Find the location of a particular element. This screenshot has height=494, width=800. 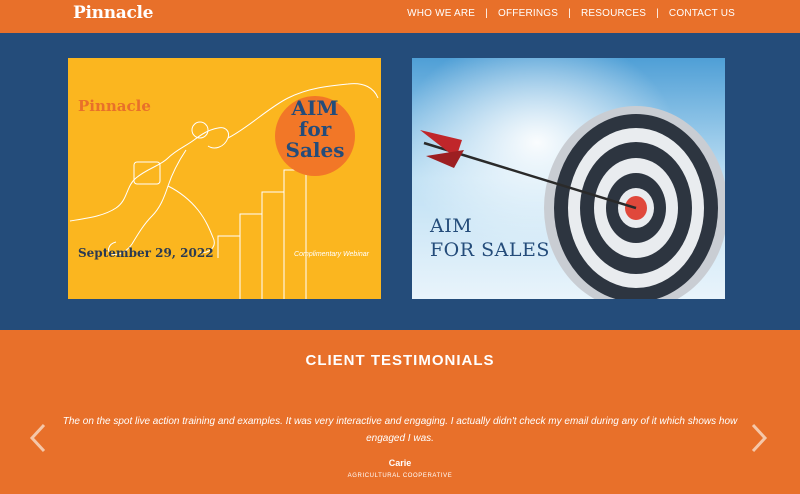

site-logo: Pinnacle is located at coordinates (113, 13).